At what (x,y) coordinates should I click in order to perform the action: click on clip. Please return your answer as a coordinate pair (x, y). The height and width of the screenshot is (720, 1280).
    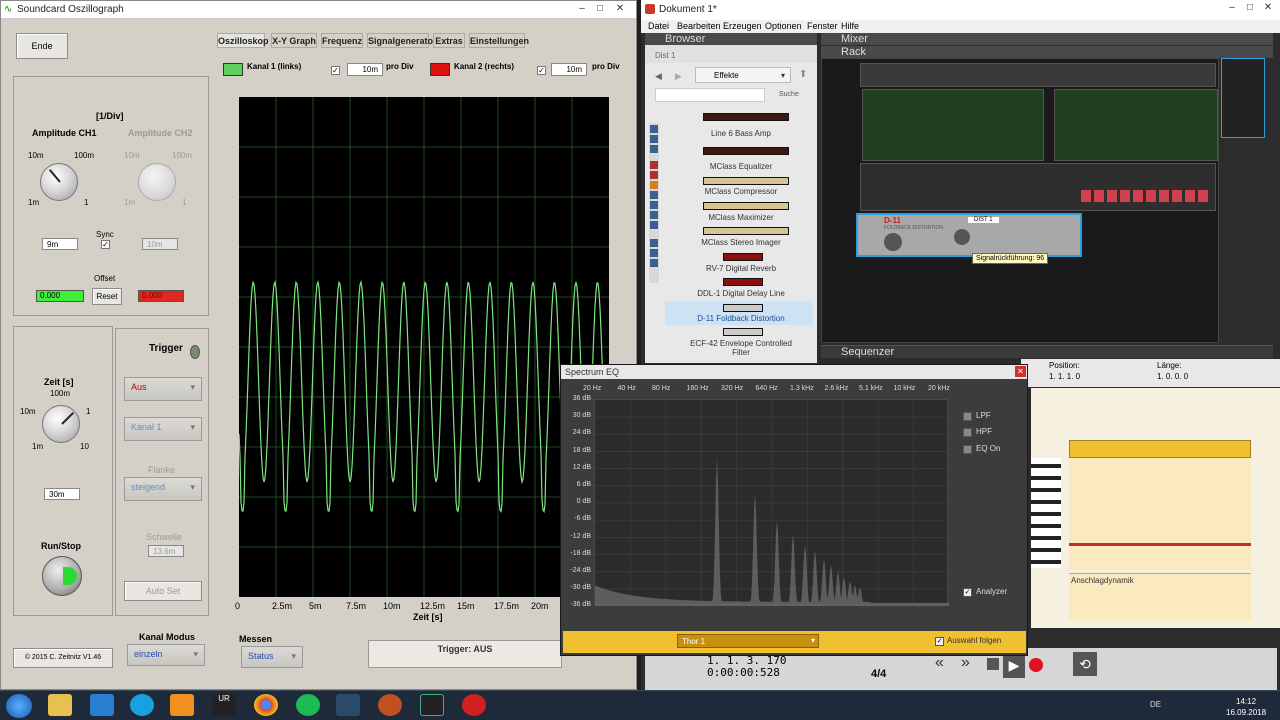
    Looking at the image, I should click on (1160, 449).